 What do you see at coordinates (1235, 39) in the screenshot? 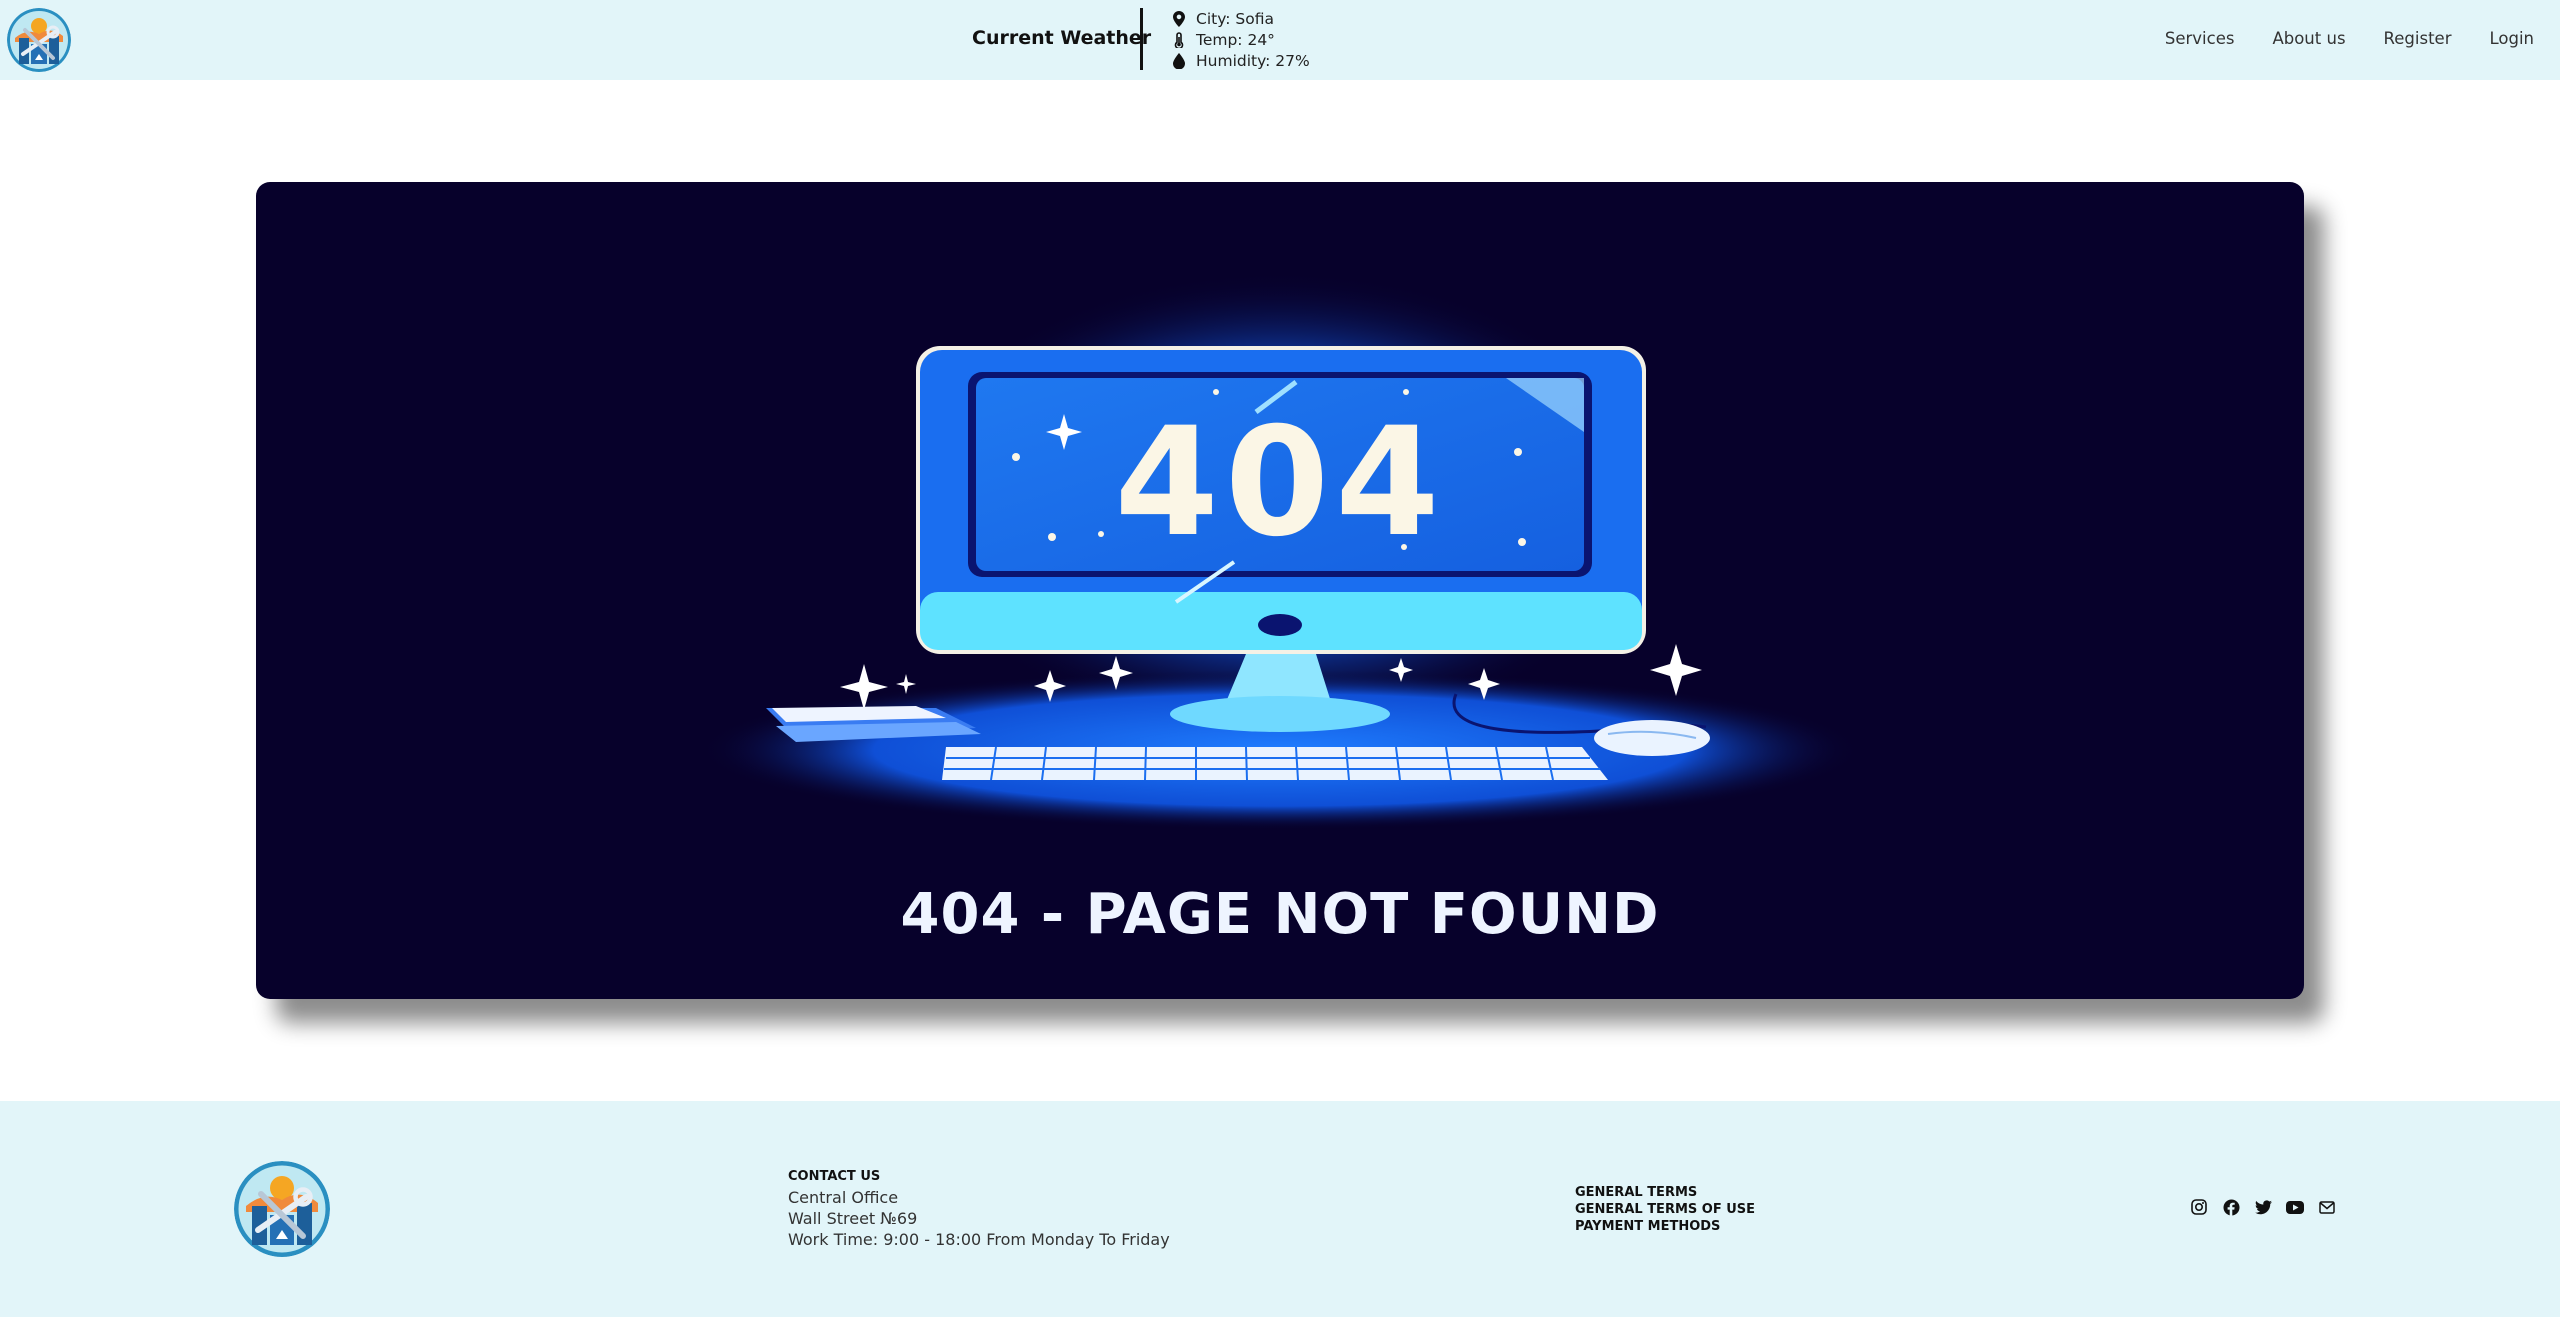
I see `weather-temp-text: Temp: 24°` at bounding box center [1235, 39].